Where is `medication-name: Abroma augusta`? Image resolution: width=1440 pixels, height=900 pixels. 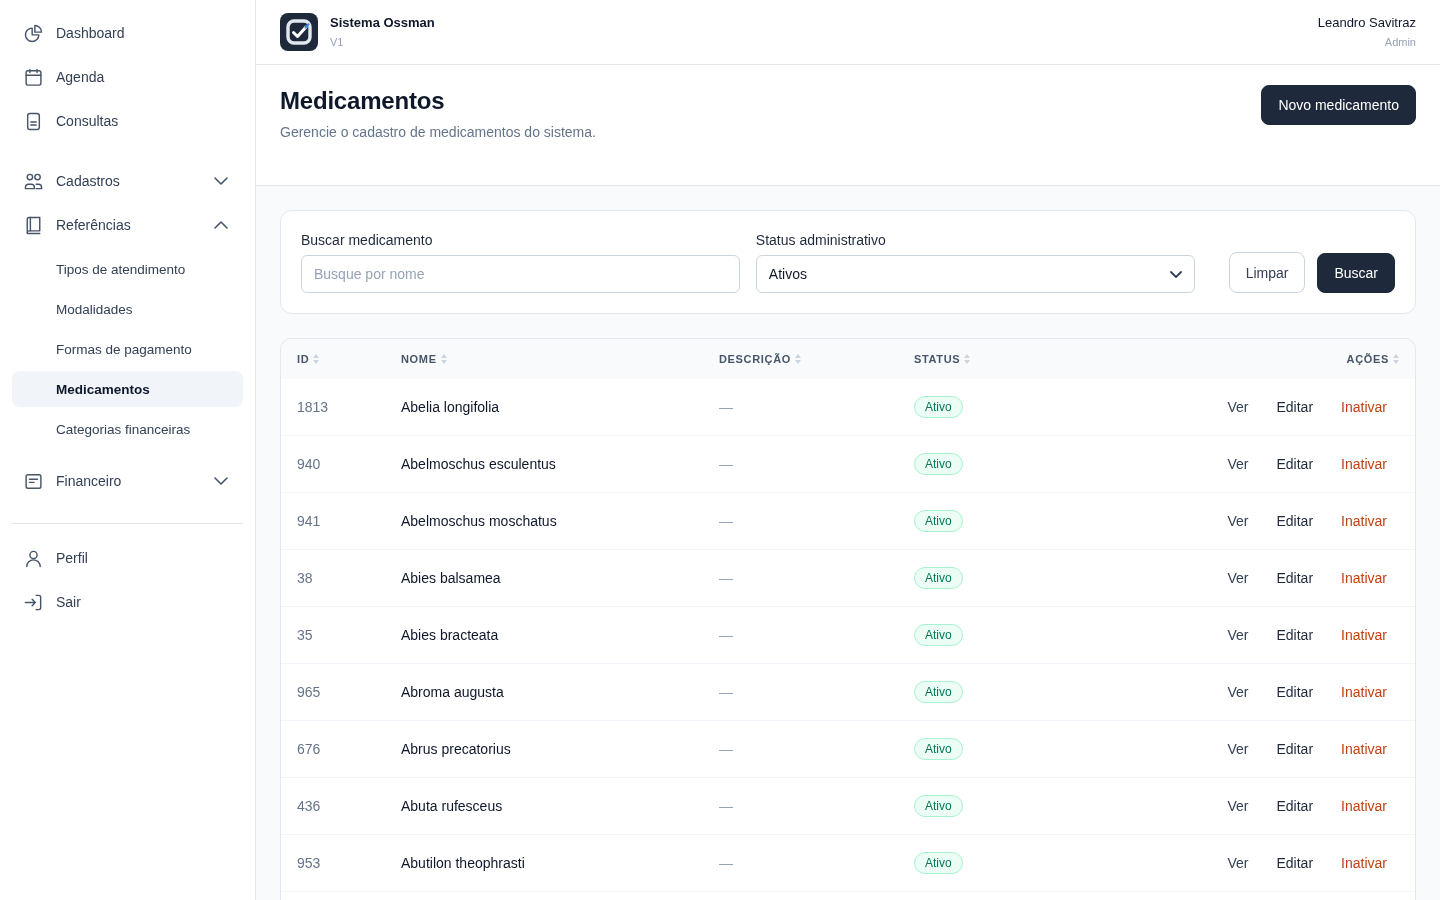 medication-name: Abroma augusta is located at coordinates (452, 692).